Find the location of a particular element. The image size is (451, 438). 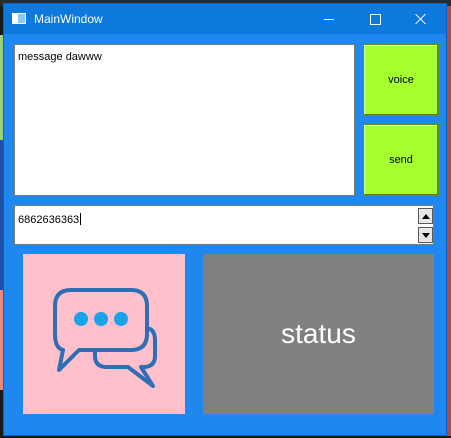

maximize-icon is located at coordinates (375, 19).